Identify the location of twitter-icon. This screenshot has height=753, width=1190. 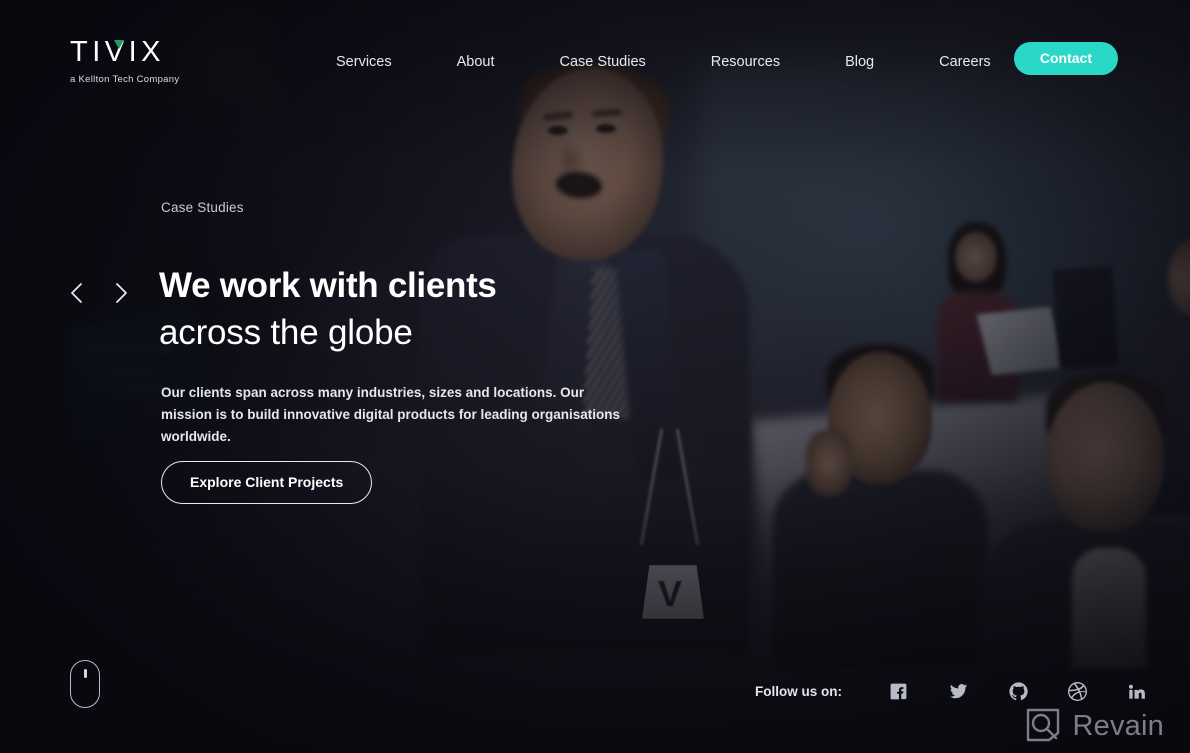
(958, 691).